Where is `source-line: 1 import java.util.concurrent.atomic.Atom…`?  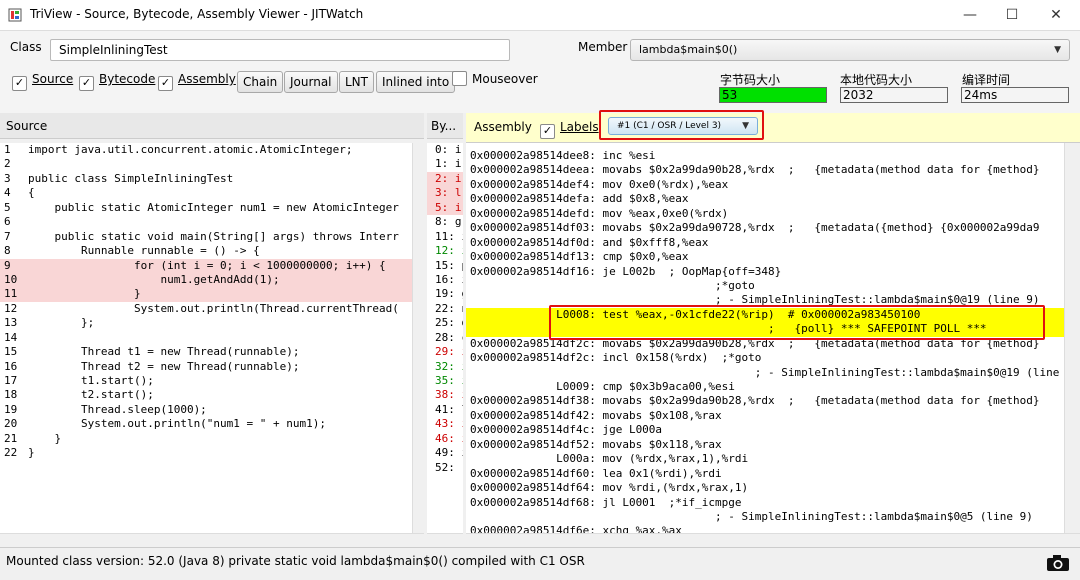
source-line: 1 import java.util.concurrent.atomic.Atom… is located at coordinates (206, 150).